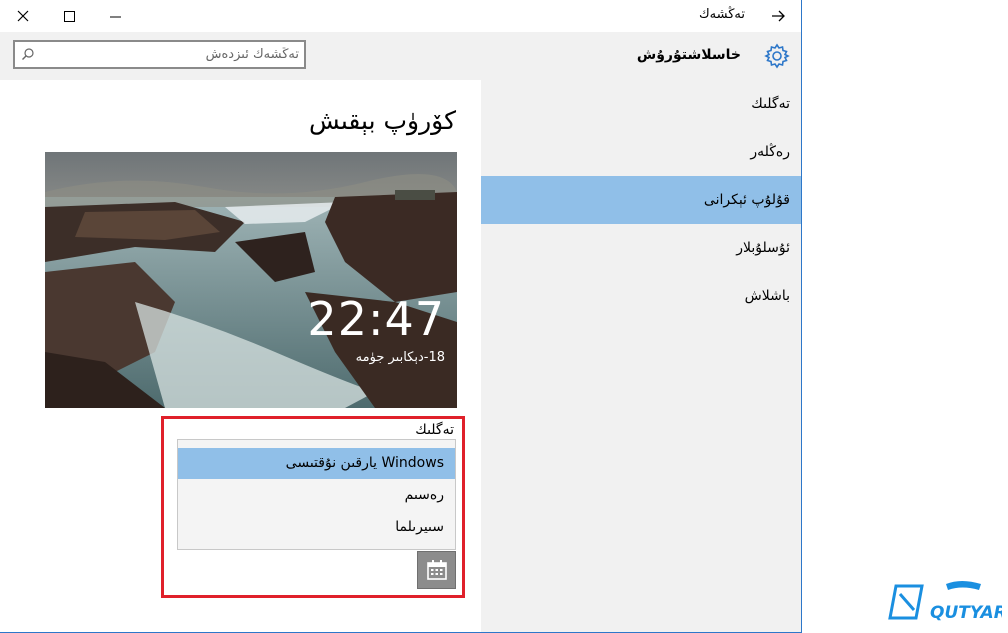 This screenshot has height=633, width=1008. Describe the element at coordinates (641, 104) in the screenshot. I see `nav-item-background: تەگلىك` at that location.